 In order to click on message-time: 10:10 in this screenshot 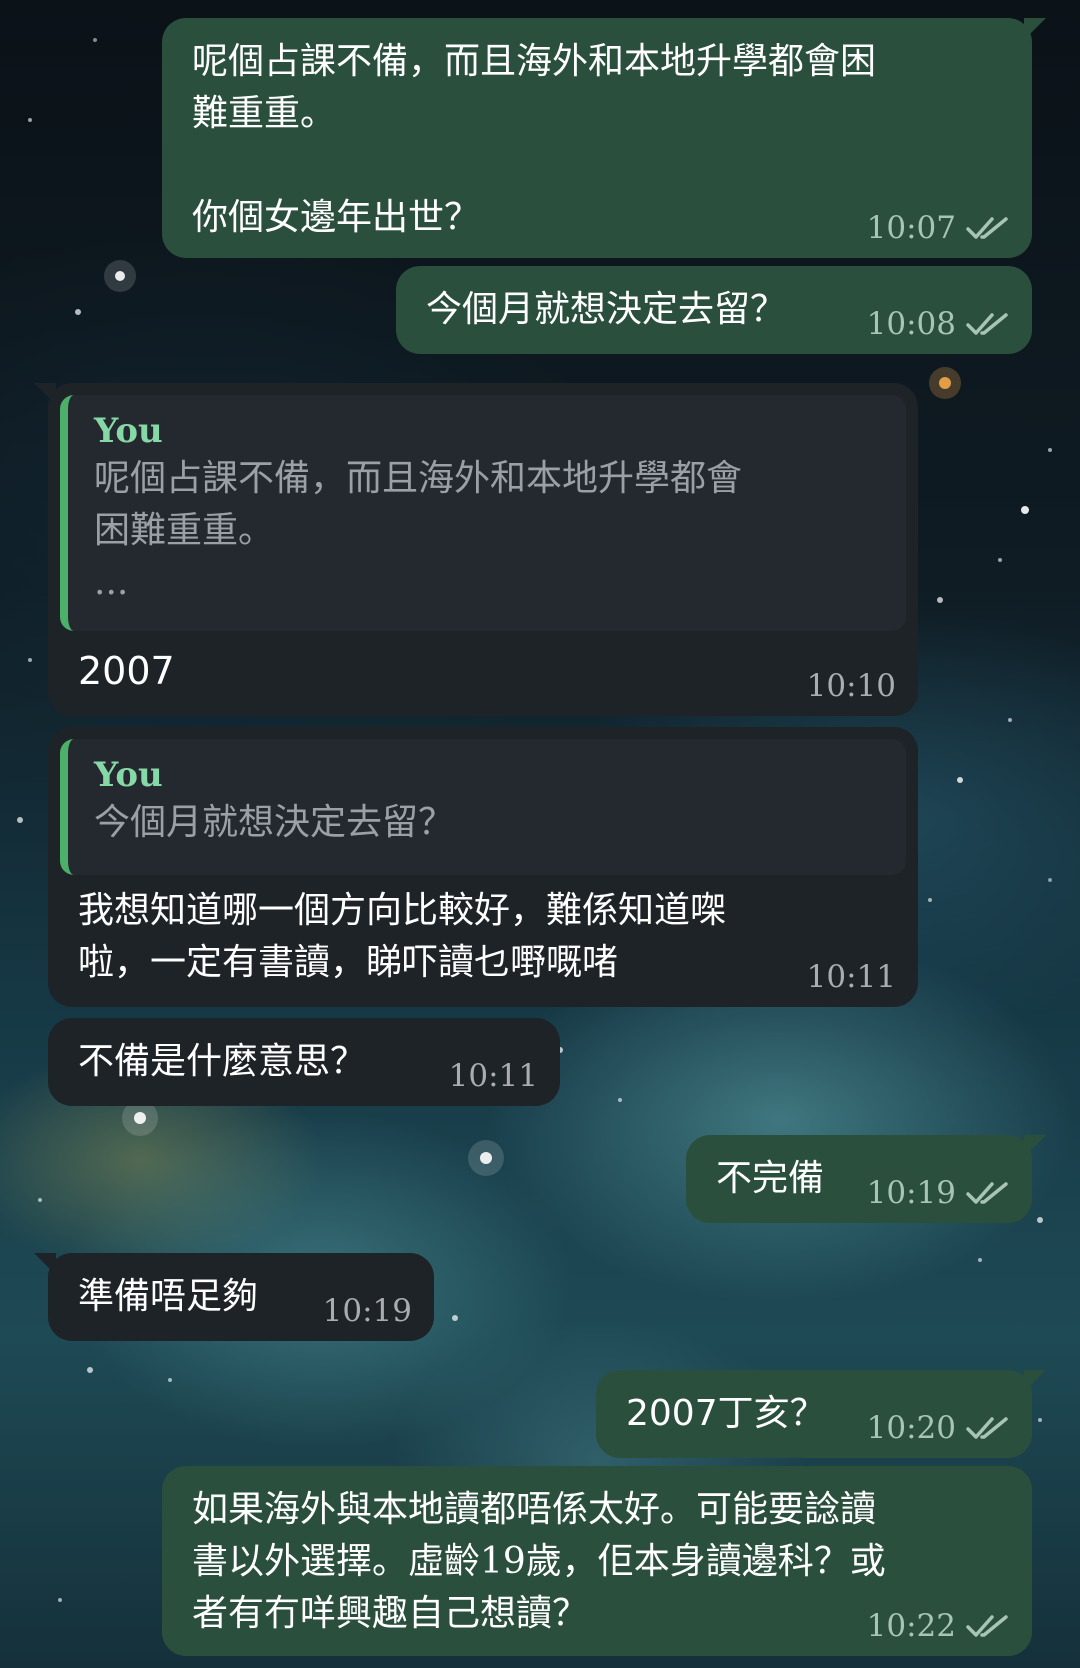, I will do `click(851, 686)`.